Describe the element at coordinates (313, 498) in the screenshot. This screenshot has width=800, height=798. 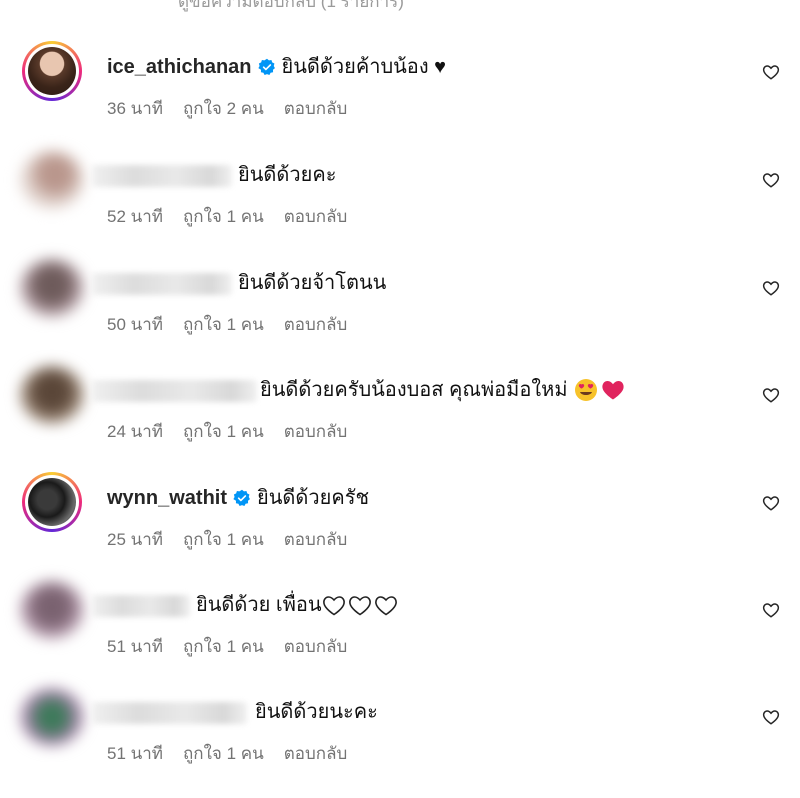
I see `comment-text: ยินดีด้วยครัช` at that location.